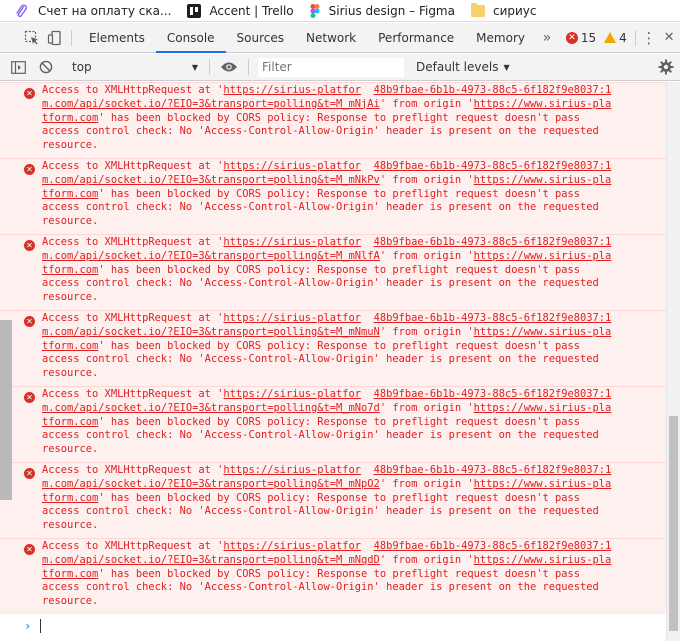  What do you see at coordinates (117, 38) in the screenshot?
I see `tab-elements: Elements` at bounding box center [117, 38].